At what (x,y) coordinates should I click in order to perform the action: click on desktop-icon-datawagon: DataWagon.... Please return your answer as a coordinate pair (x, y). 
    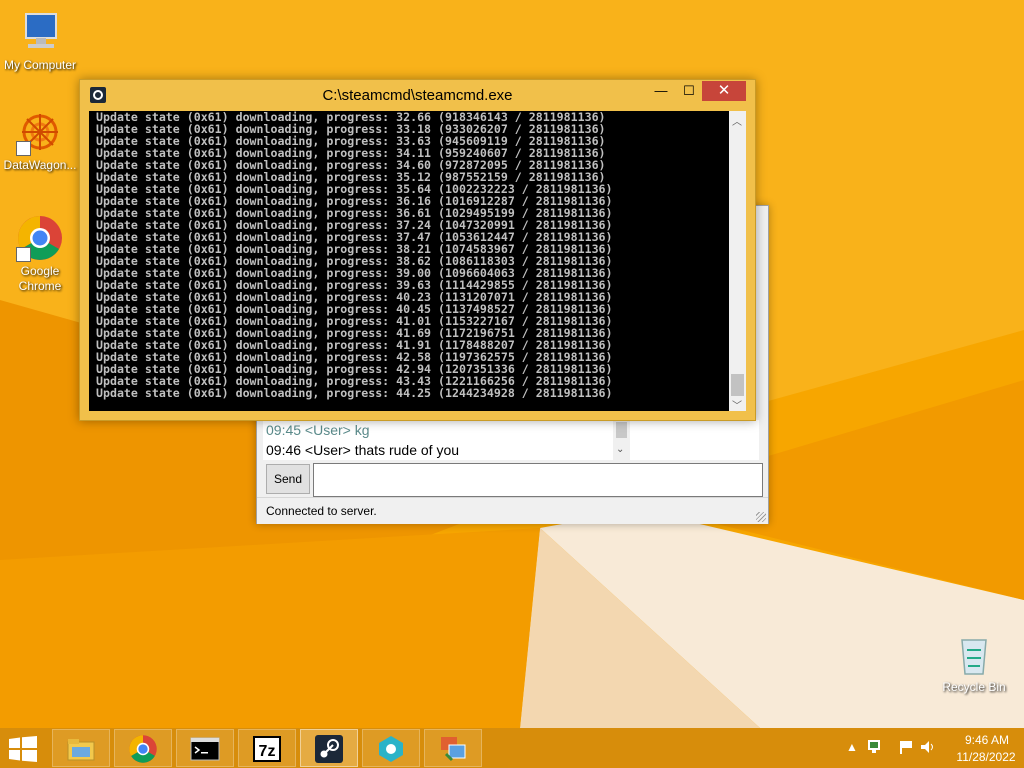
    Looking at the image, I should click on (40, 140).